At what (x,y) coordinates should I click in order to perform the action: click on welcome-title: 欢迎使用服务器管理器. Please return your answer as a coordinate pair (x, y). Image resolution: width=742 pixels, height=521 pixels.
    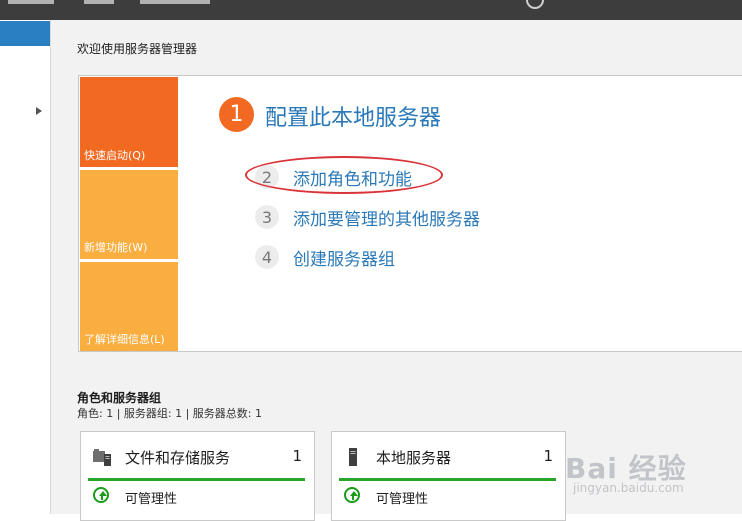
    Looking at the image, I should click on (137, 49).